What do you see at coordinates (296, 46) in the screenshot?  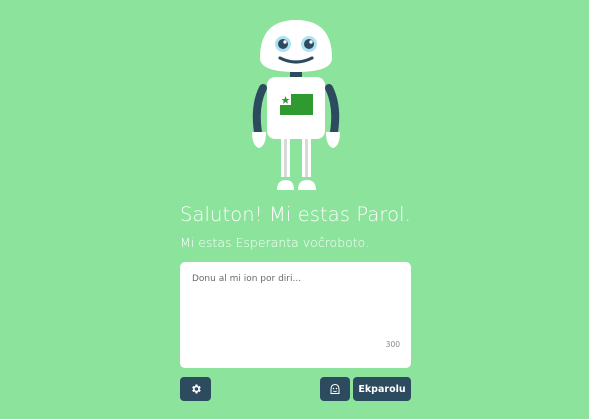 I see `robot-head` at bounding box center [296, 46].